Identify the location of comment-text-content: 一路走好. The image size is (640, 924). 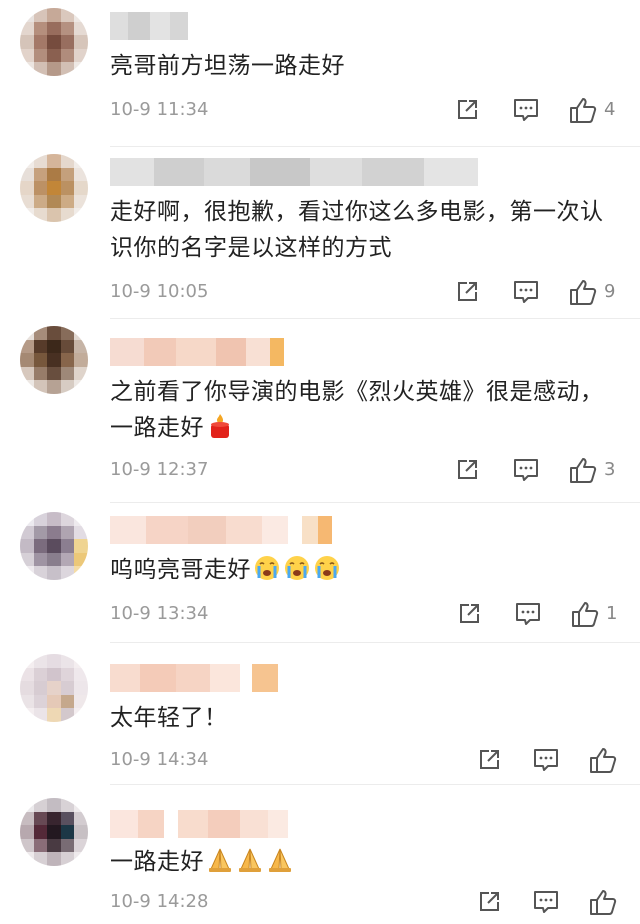
(157, 862).